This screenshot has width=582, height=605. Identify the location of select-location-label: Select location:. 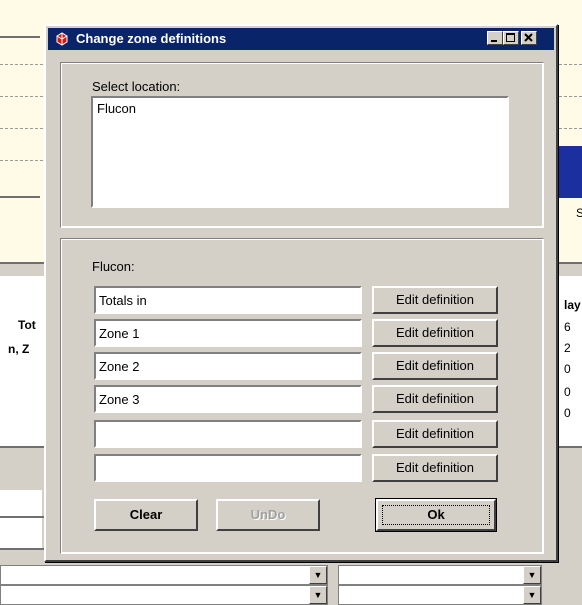
(136, 86).